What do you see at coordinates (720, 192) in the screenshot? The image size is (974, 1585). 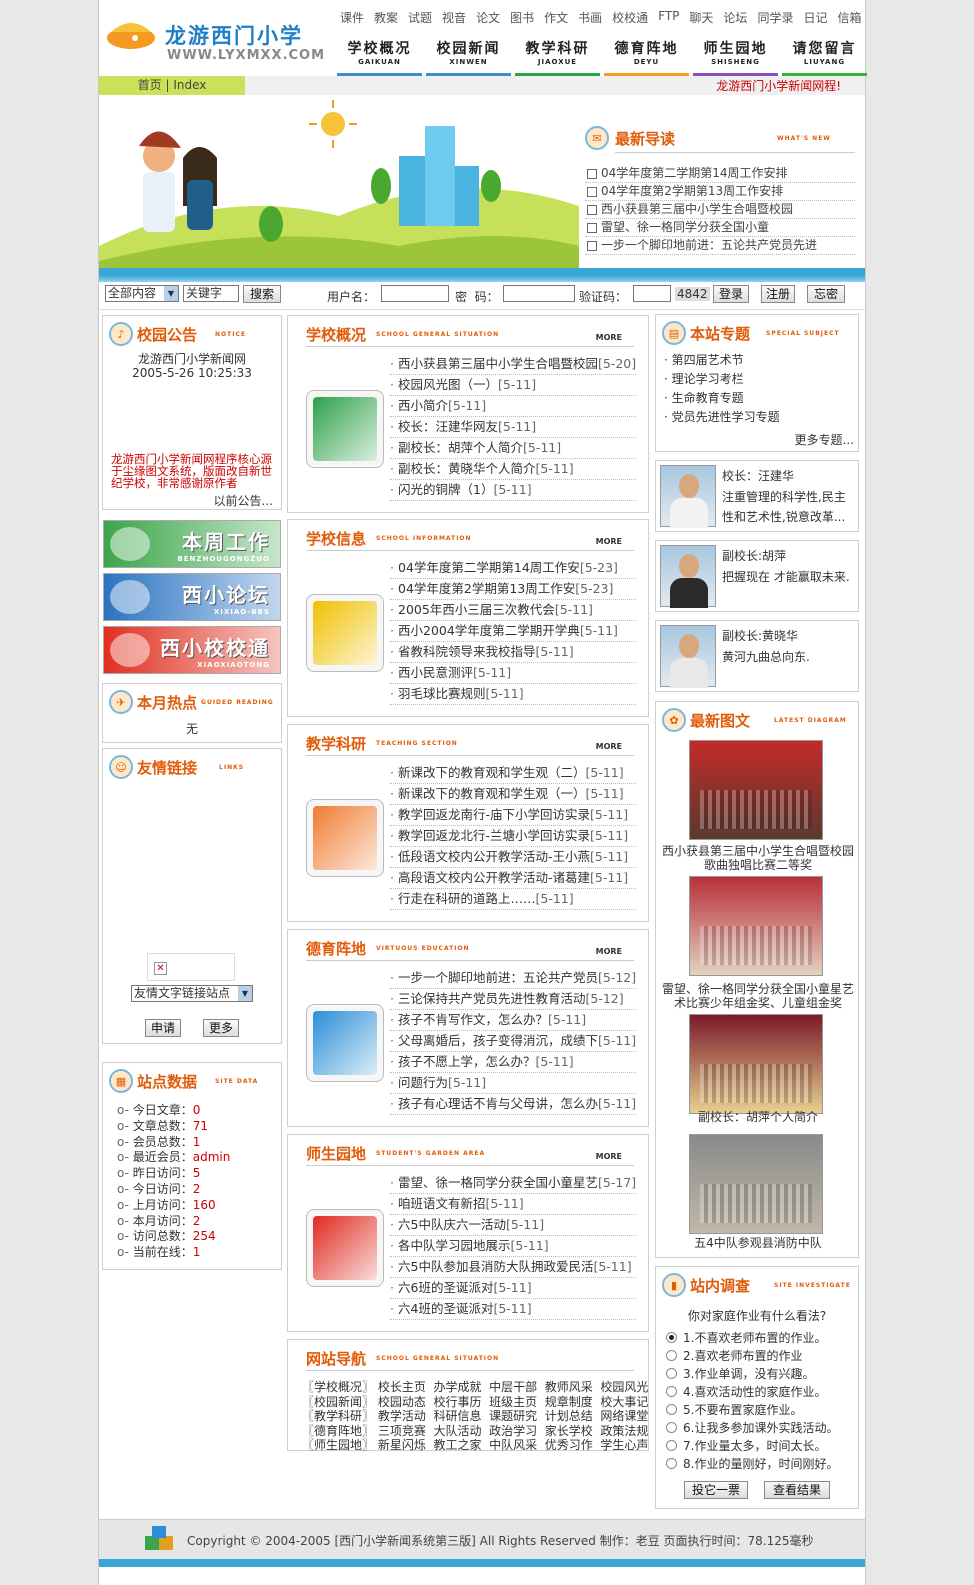 I see `latest-item: 04学年度第2学期第13周工作安排` at bounding box center [720, 192].